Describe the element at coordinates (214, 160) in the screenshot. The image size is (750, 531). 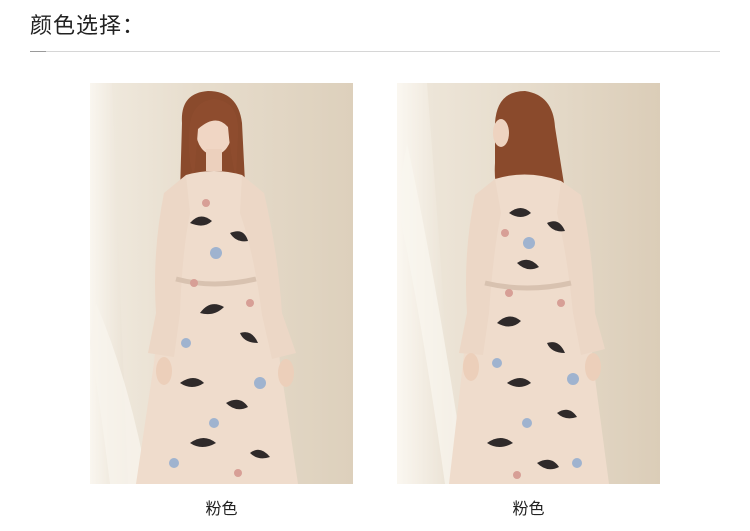
I see `neck` at that location.